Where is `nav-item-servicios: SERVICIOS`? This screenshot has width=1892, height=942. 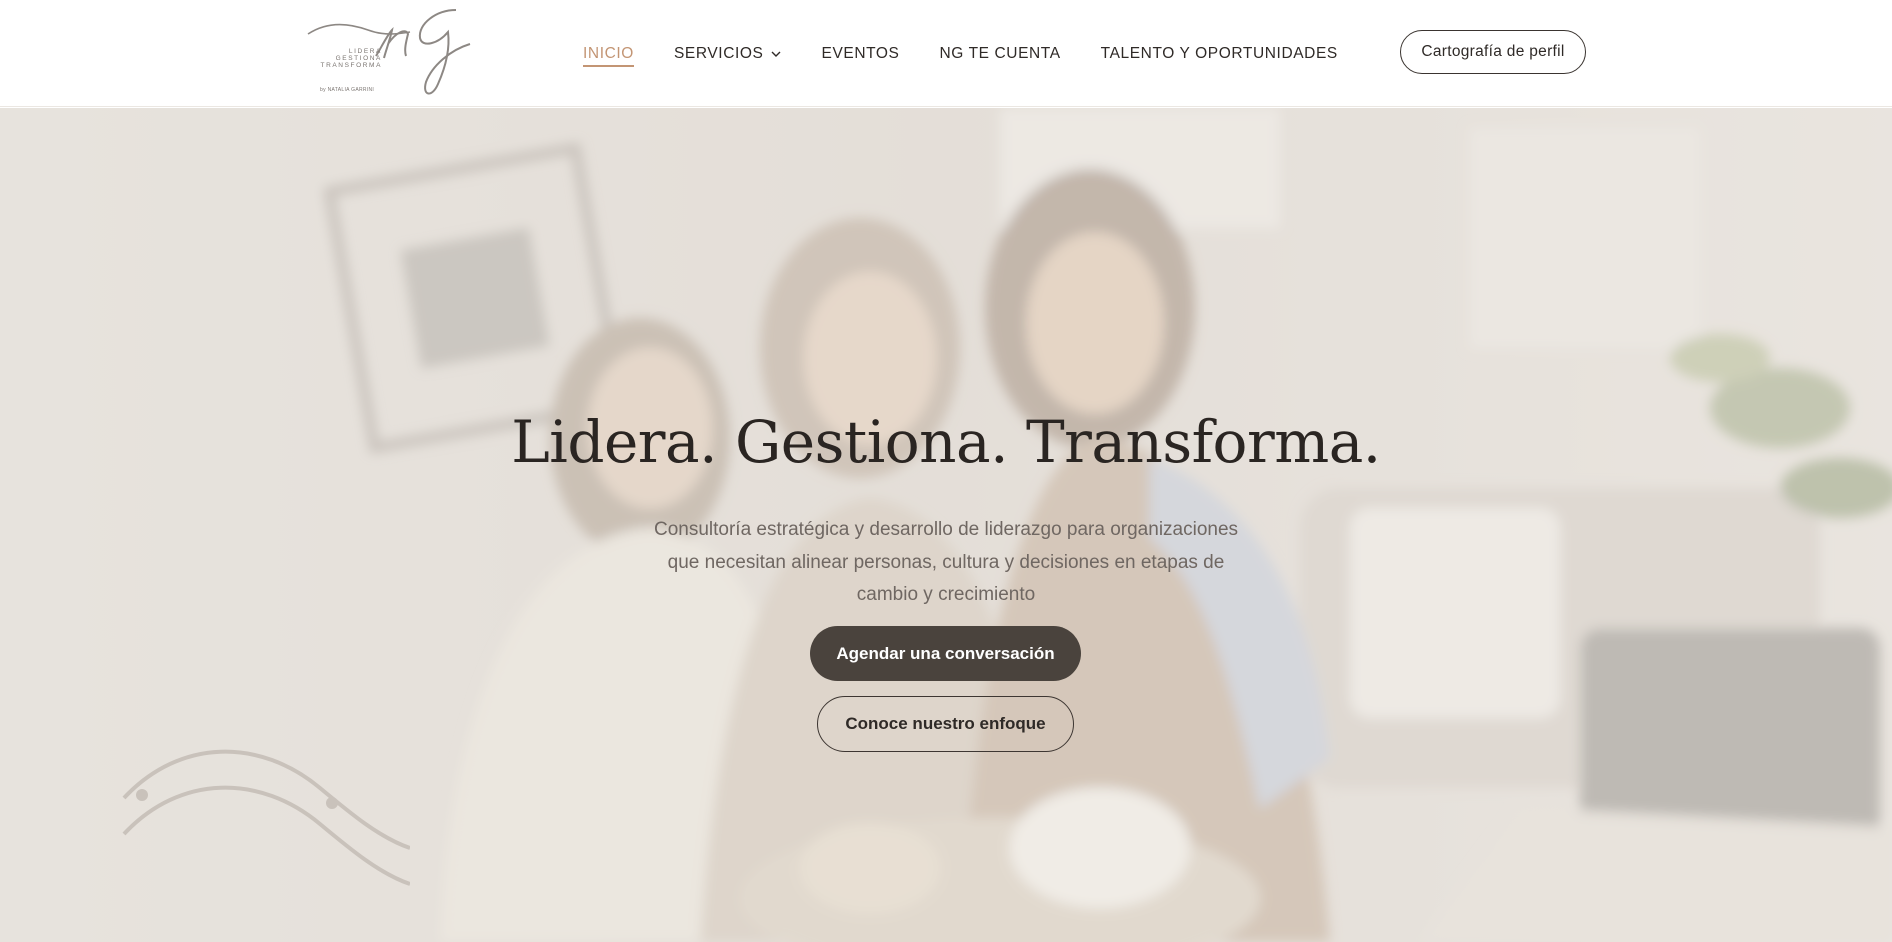
nav-item-servicios: SERVICIOS is located at coordinates (728, 53).